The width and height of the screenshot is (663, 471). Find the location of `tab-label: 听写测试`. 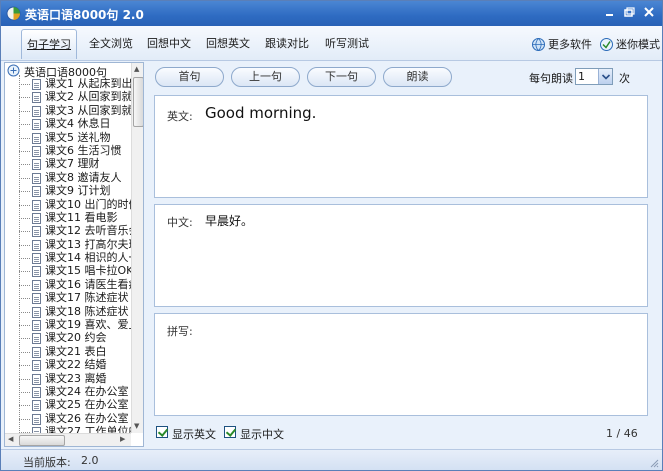

tab-label: 听写测试 is located at coordinates (347, 43).